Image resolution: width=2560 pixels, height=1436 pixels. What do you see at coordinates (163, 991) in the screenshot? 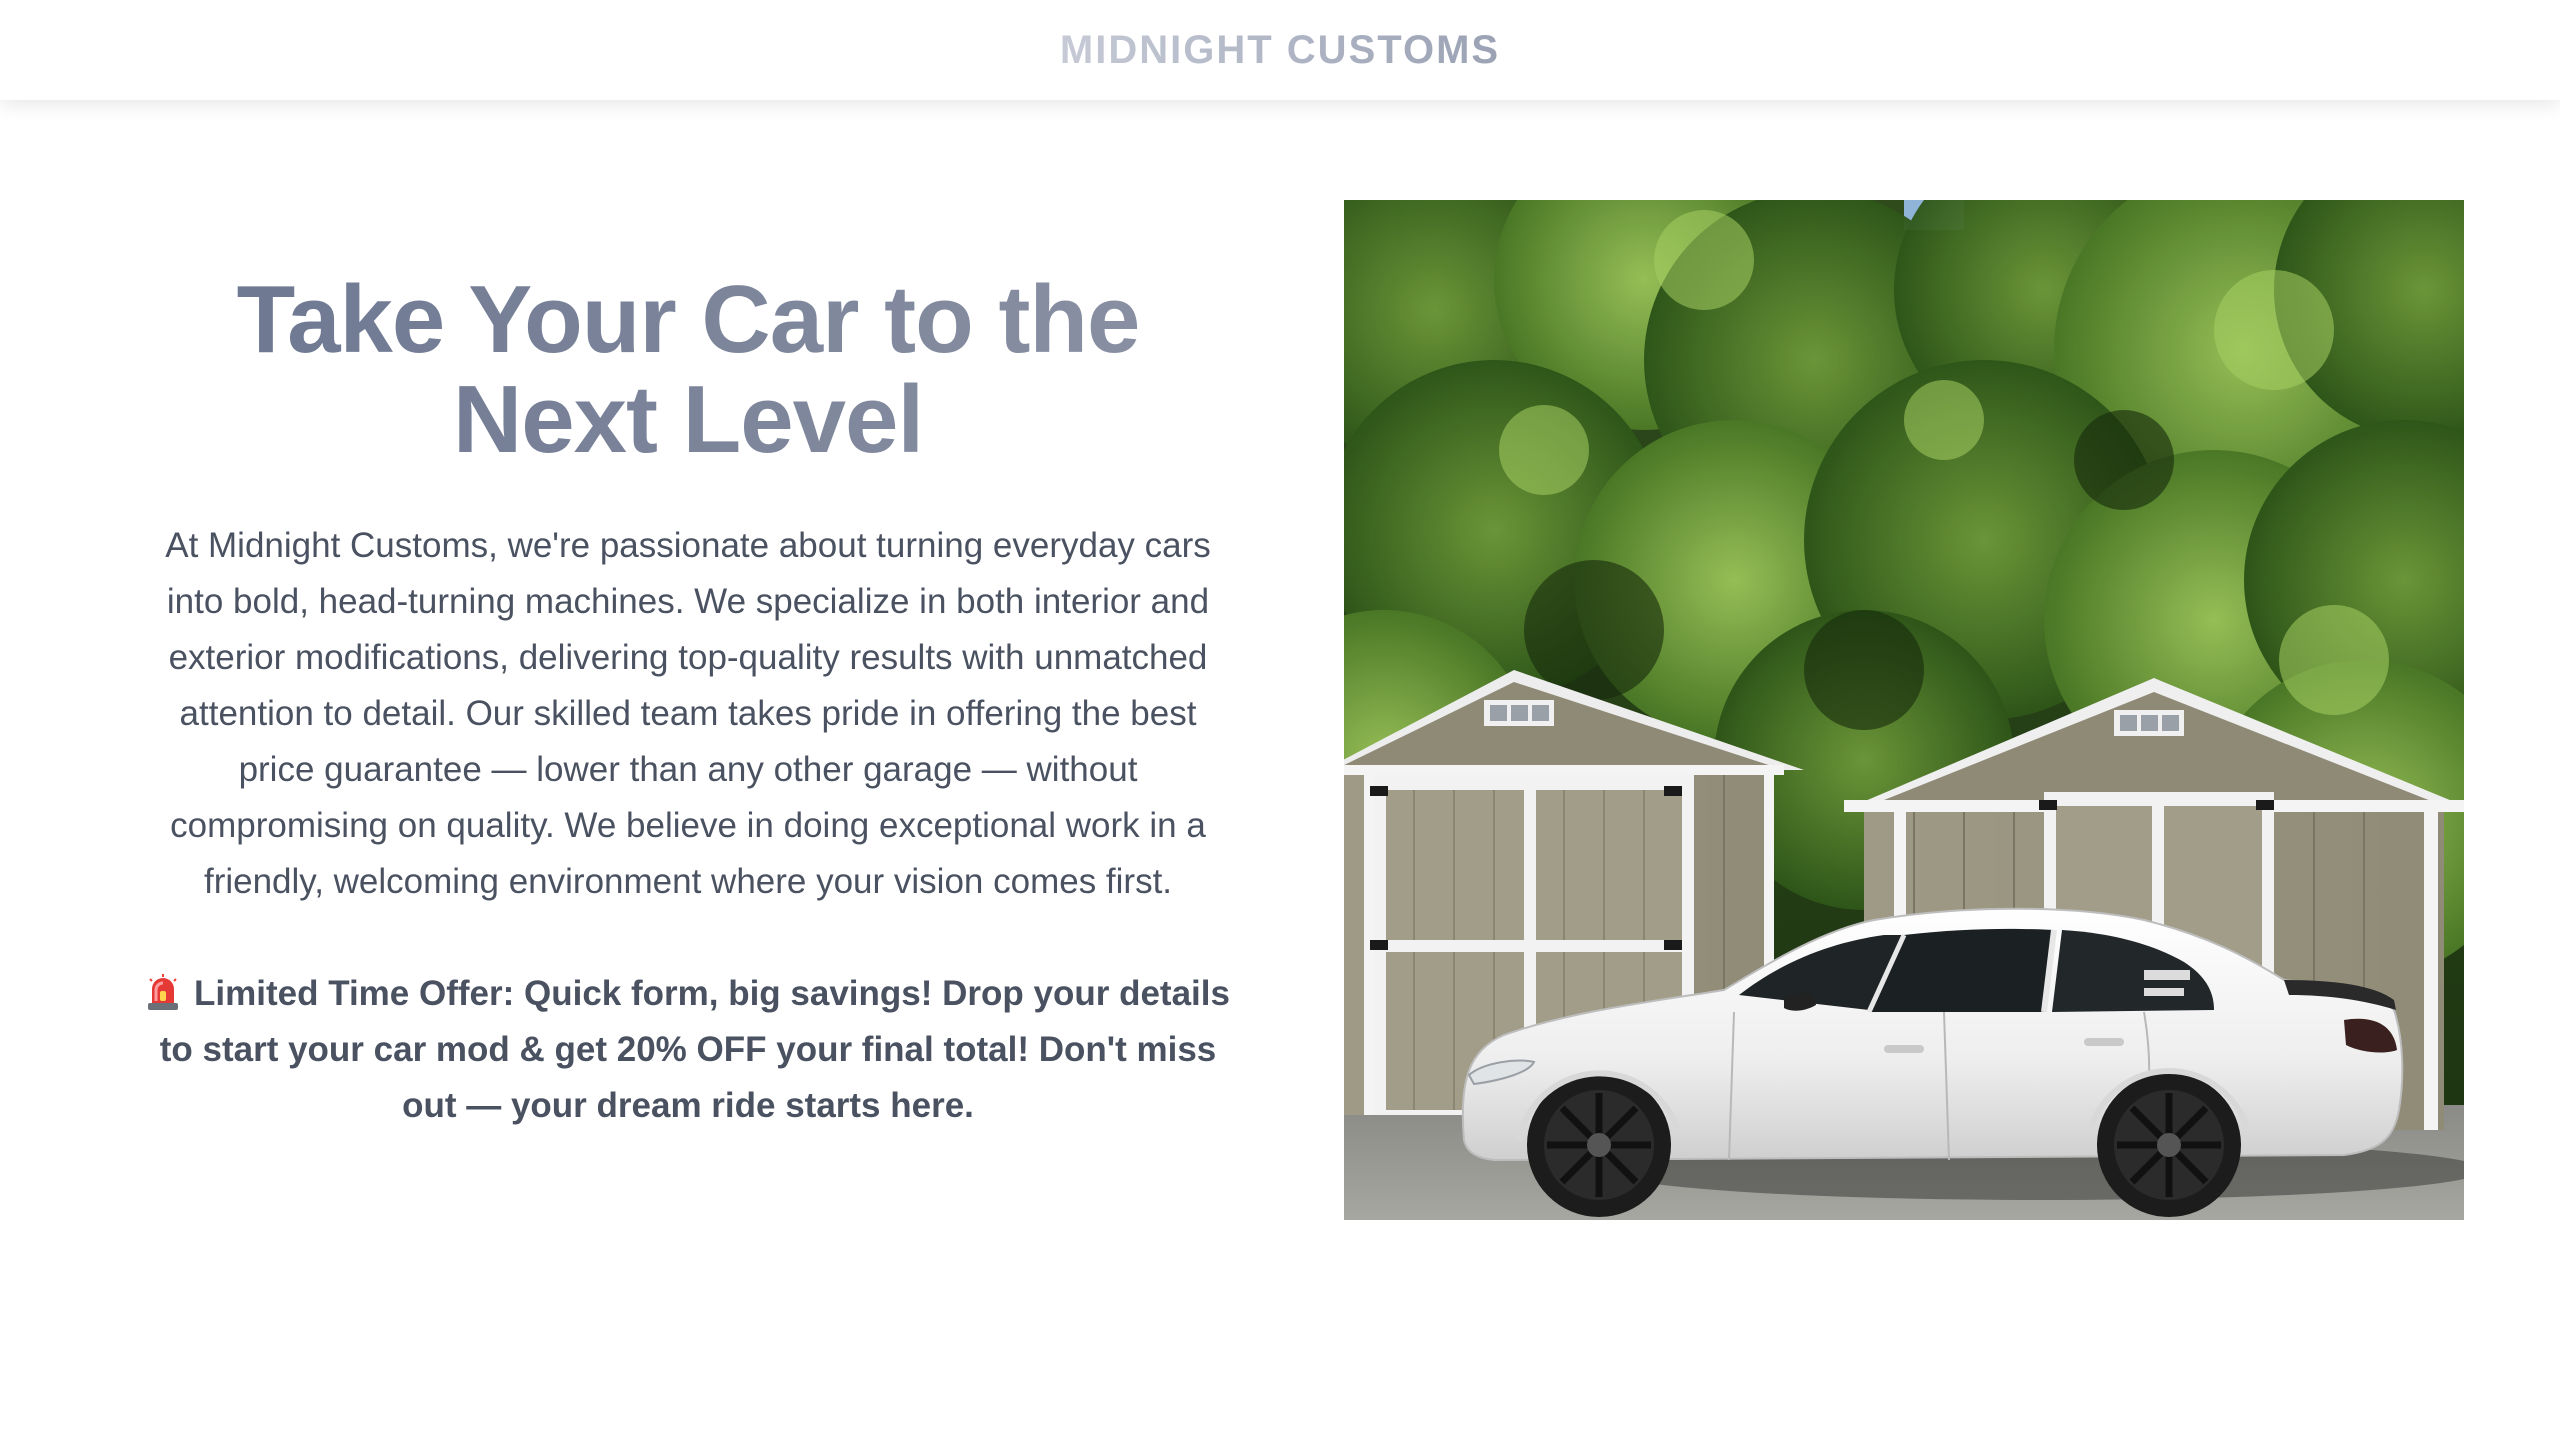
I see `siren-icon` at bounding box center [163, 991].